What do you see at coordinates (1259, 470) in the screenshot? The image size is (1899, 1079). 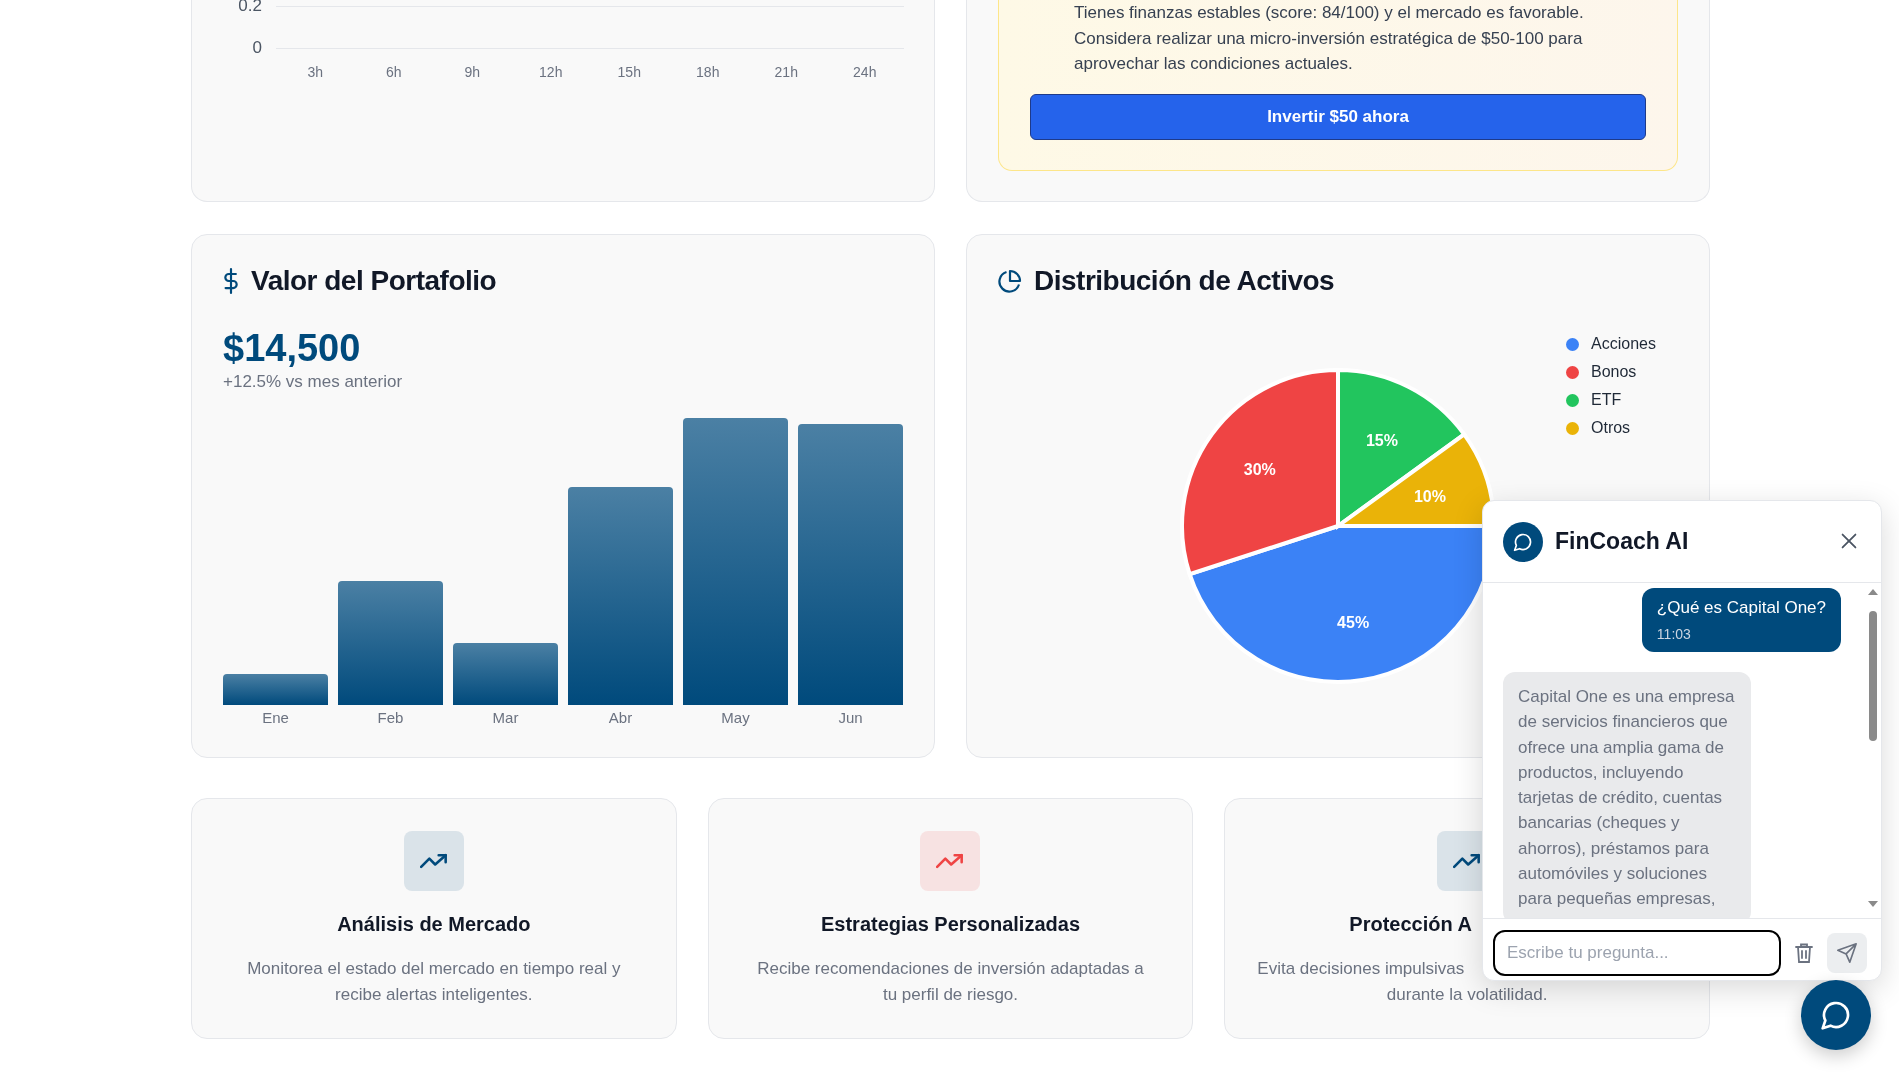 I see `slice-label: 30%` at bounding box center [1259, 470].